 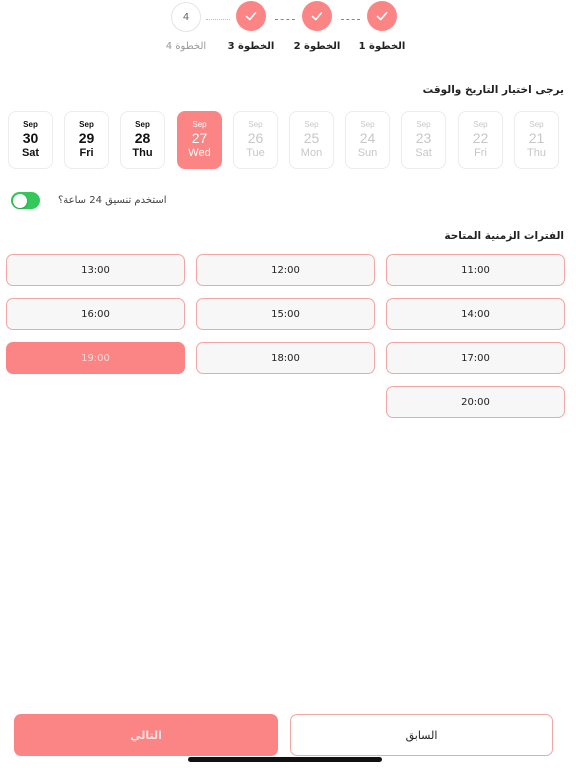 I want to click on time-slot: 20:00, so click(x=475, y=402).